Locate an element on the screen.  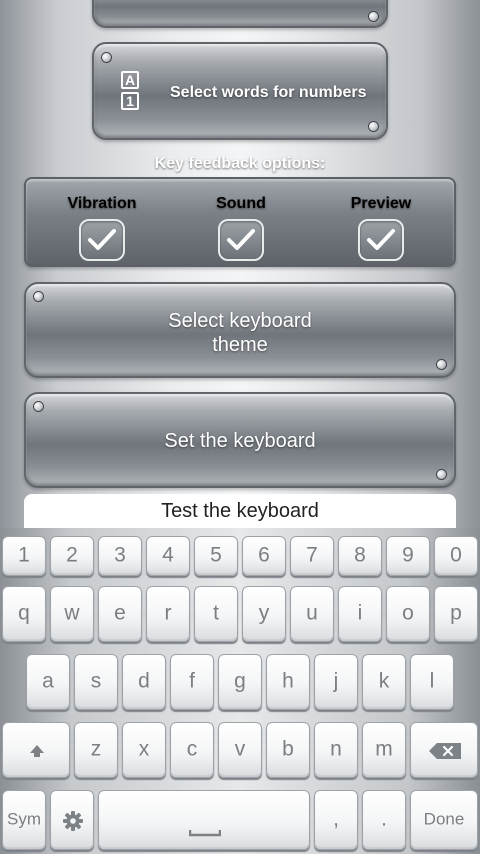
key-3: 3 is located at coordinates (120, 556).